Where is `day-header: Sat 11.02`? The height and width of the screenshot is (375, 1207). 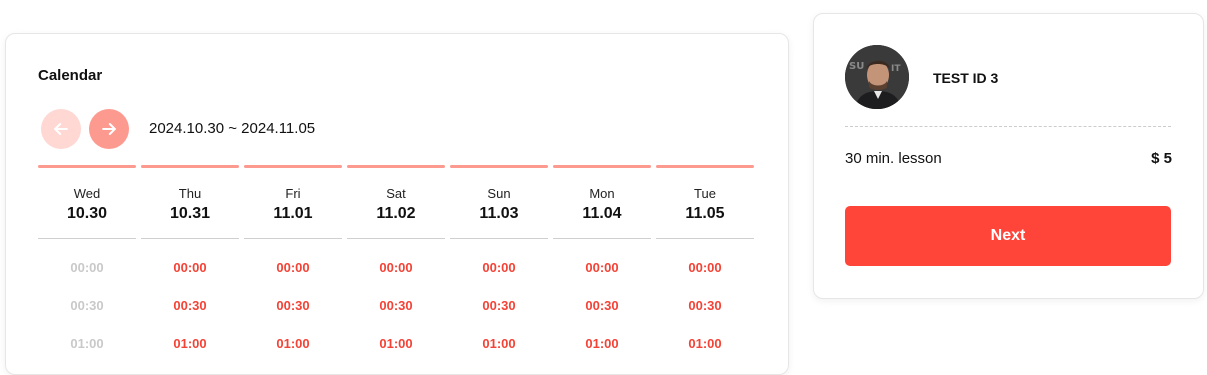 day-header: Sat 11.02 is located at coordinates (396, 203).